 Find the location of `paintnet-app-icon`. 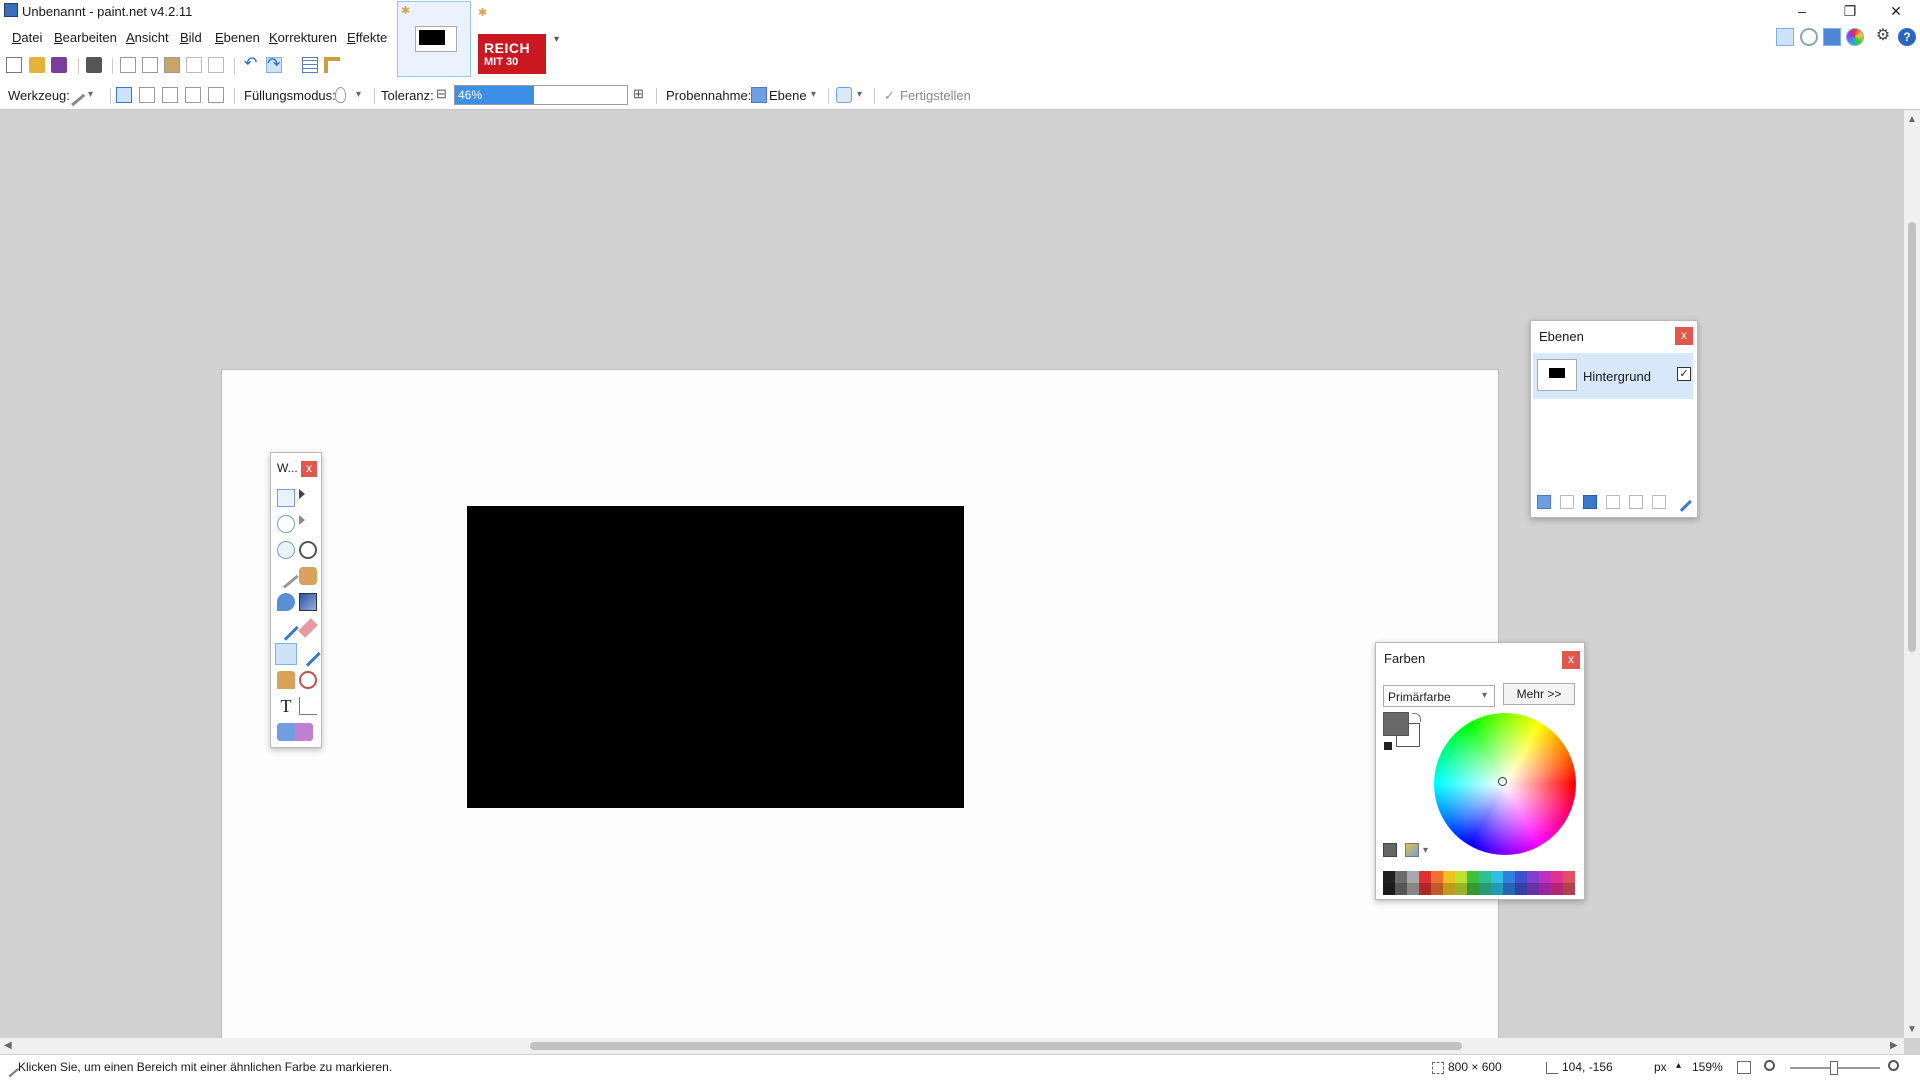

paintnet-app-icon is located at coordinates (11, 10).